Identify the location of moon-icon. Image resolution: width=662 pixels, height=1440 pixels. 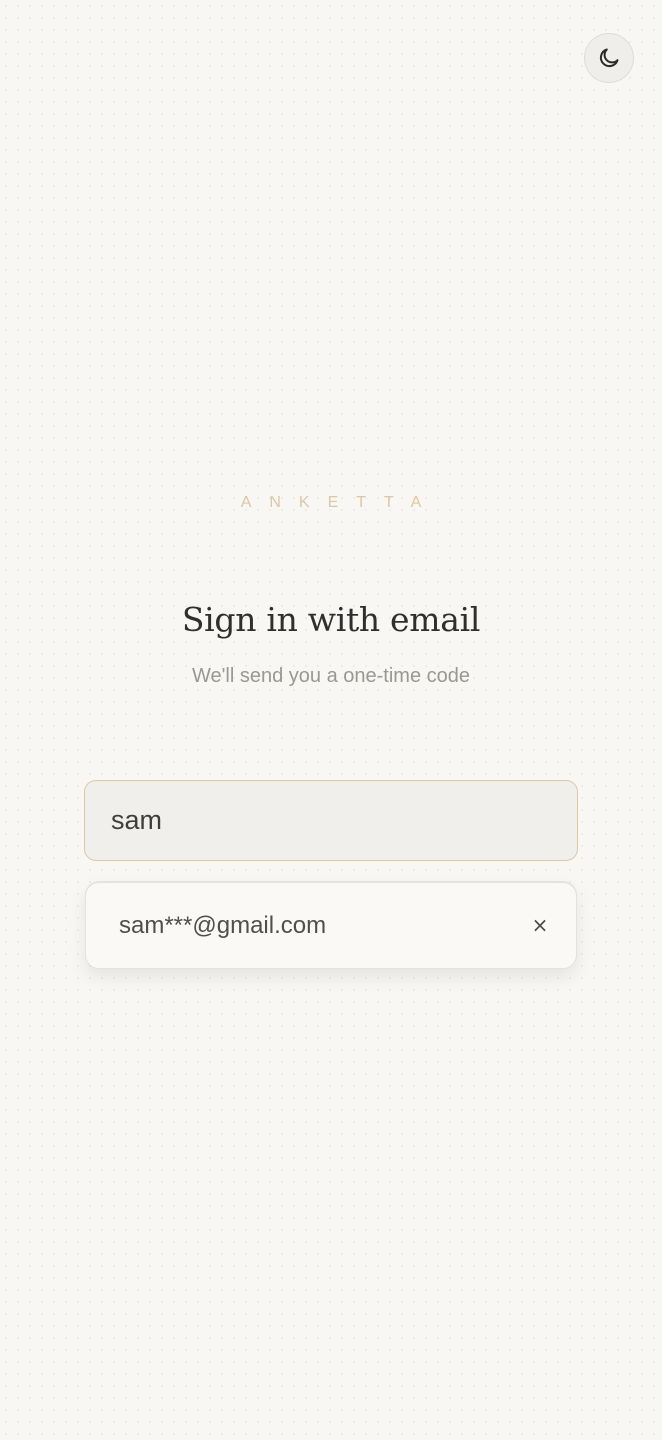
(609, 58).